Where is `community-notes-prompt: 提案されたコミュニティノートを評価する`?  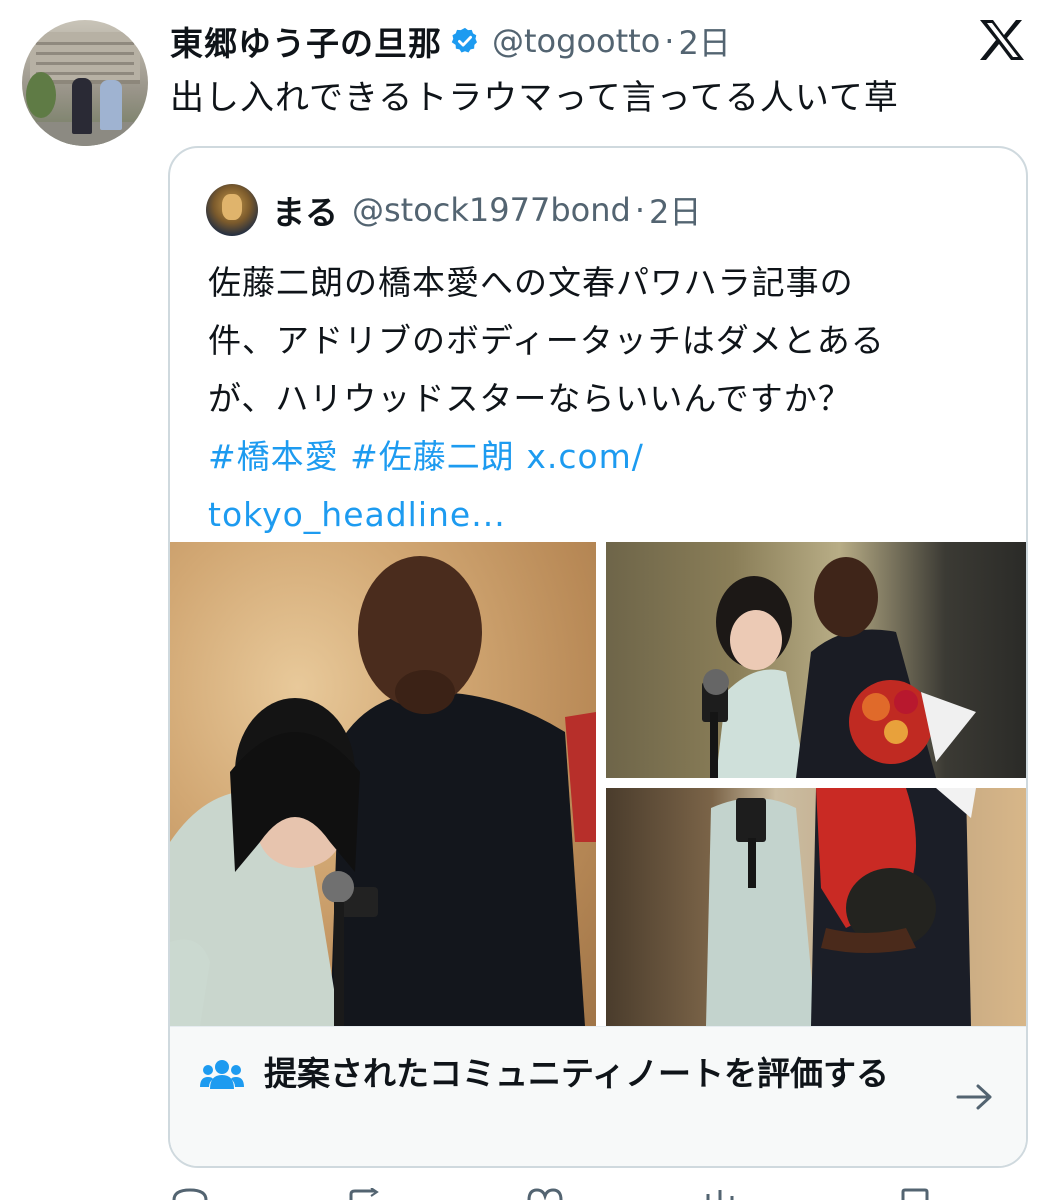
community-notes-prompt: 提案されたコミュニティノートを評価する is located at coordinates (598, 1096).